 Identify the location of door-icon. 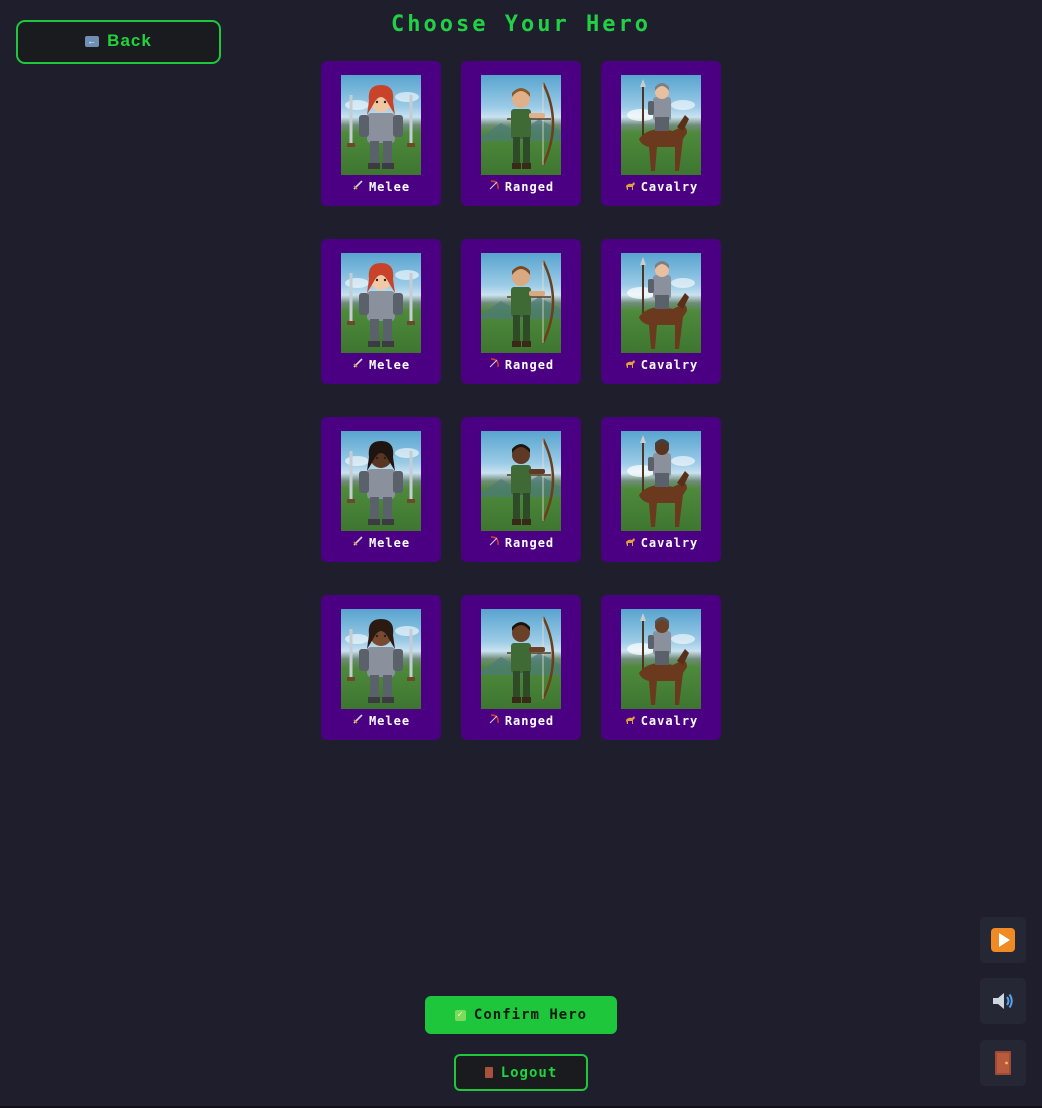
(488, 1072).